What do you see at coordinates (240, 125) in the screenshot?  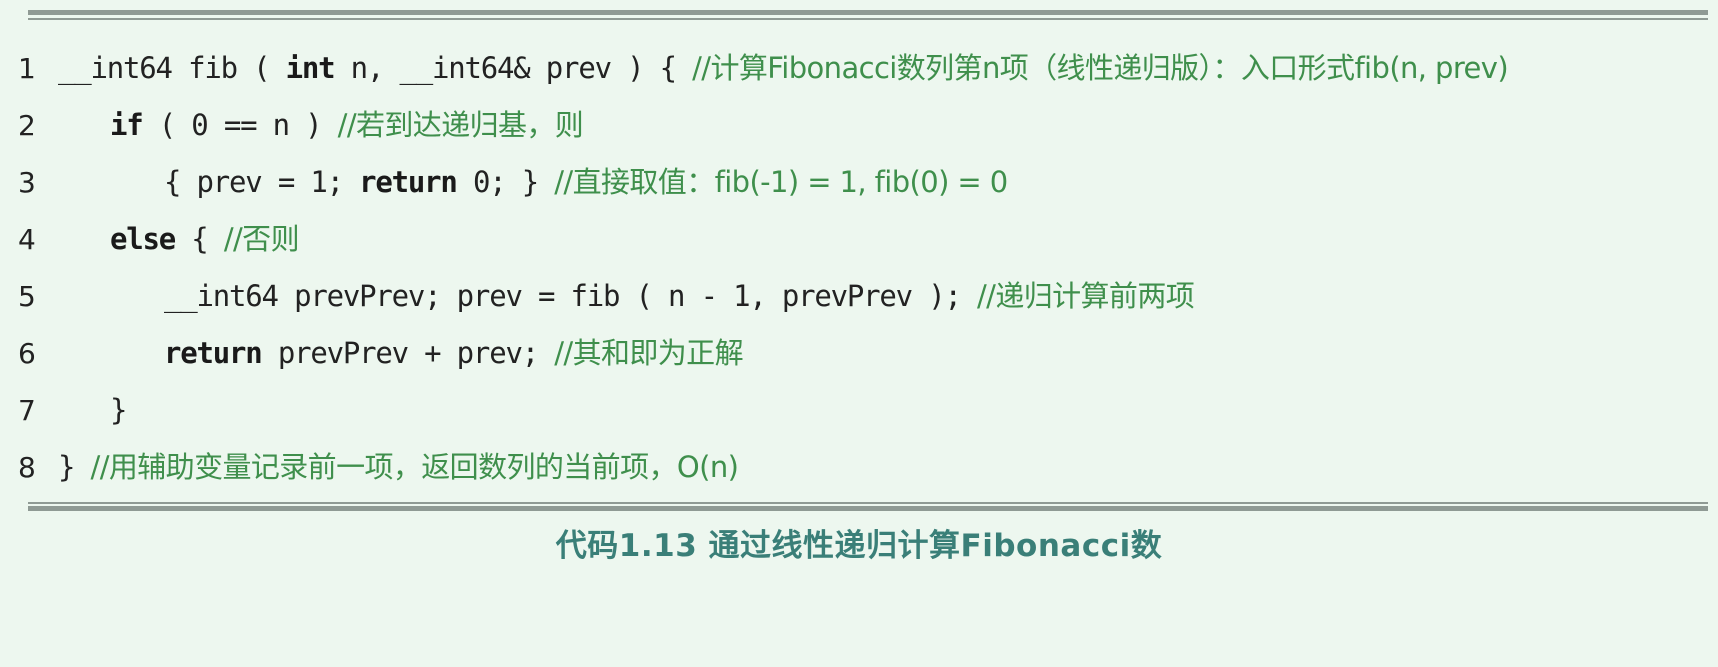 I see `code-segment: ( 0 == n )` at bounding box center [240, 125].